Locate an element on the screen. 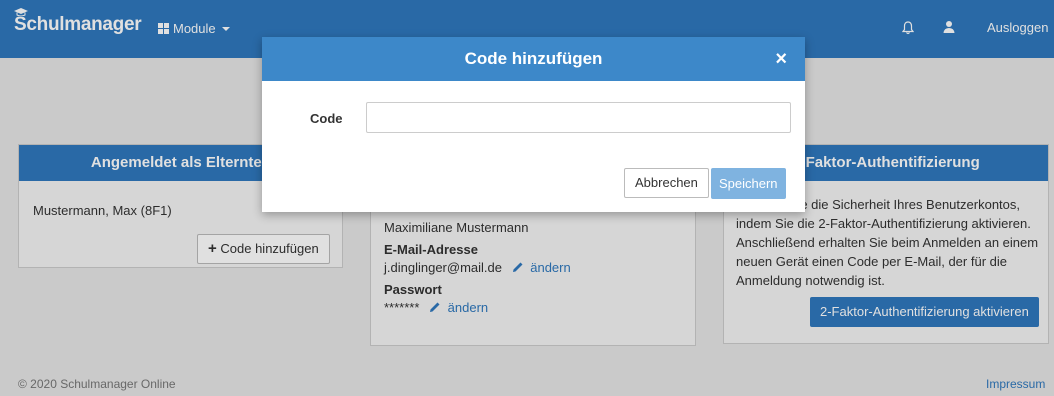  dialog-title: Code hinzufügen is located at coordinates (533, 58).